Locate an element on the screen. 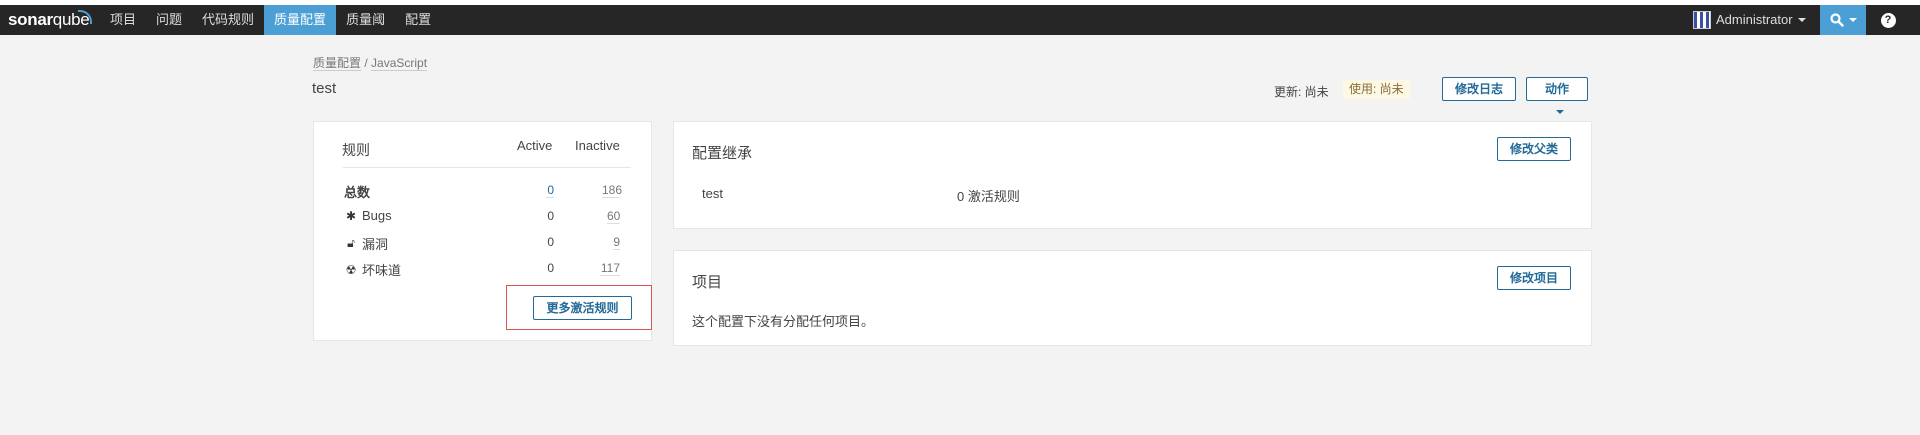 This screenshot has width=1920, height=435. rules-divider is located at coordinates (487, 167).